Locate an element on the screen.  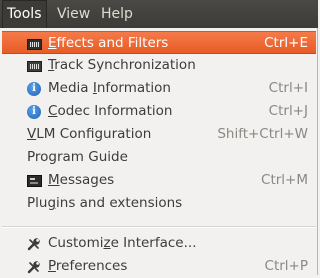
menu-item-shortcut: Ctrl+J is located at coordinates (288, 111).